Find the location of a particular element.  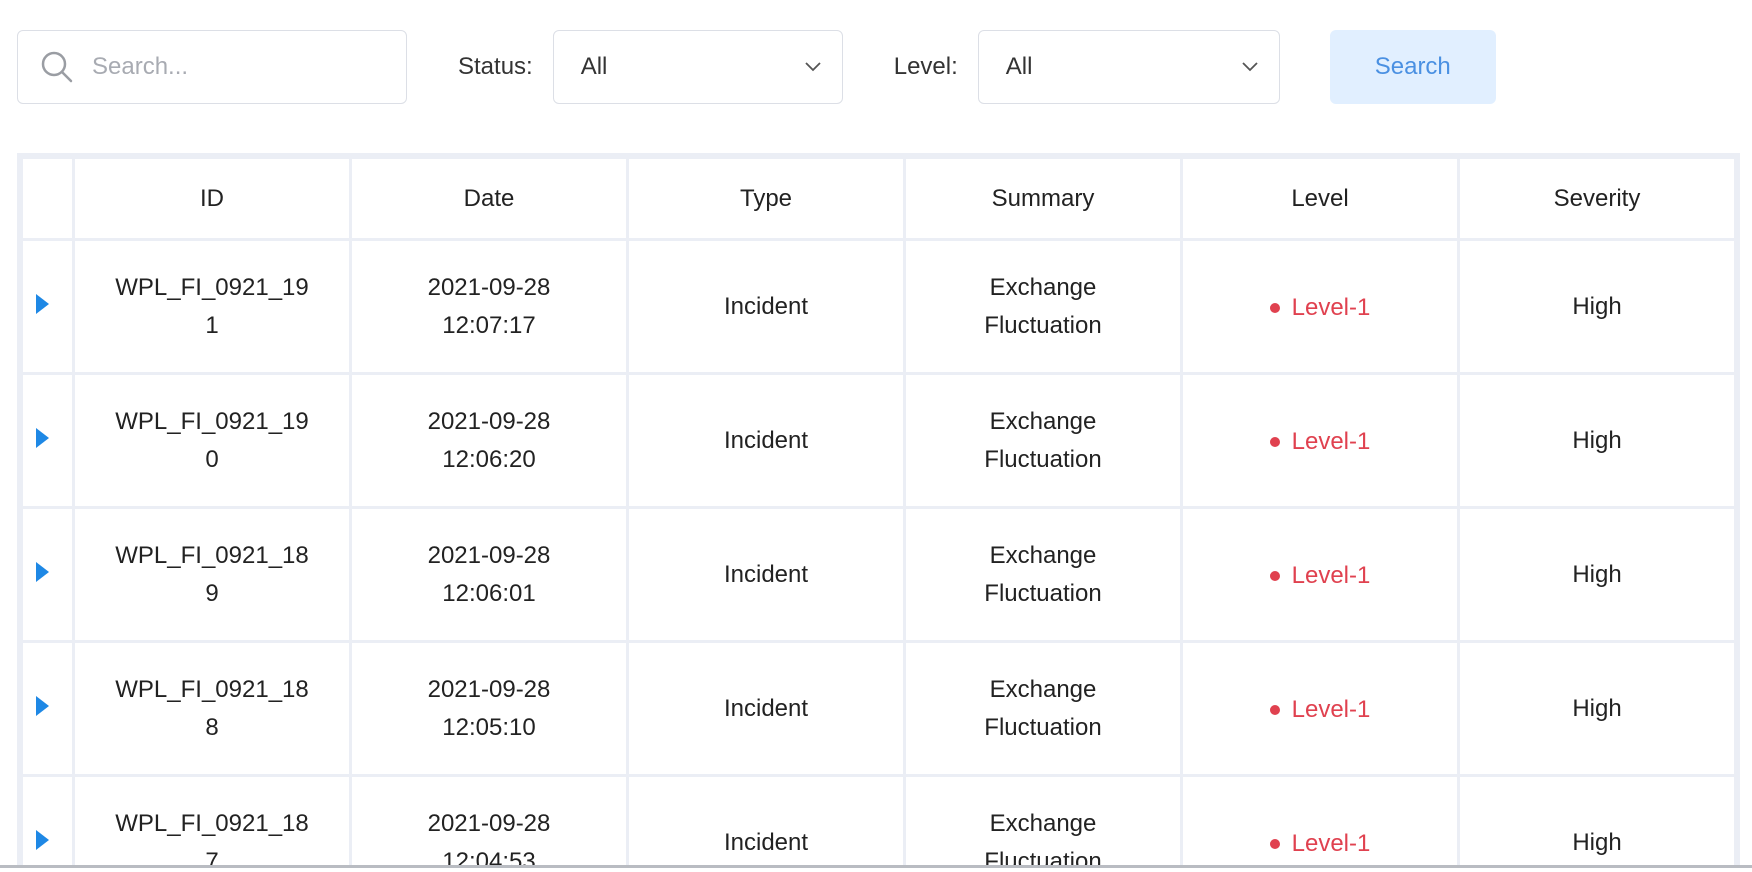

id-line: WPL_FI_0921_19 is located at coordinates (212, 287).